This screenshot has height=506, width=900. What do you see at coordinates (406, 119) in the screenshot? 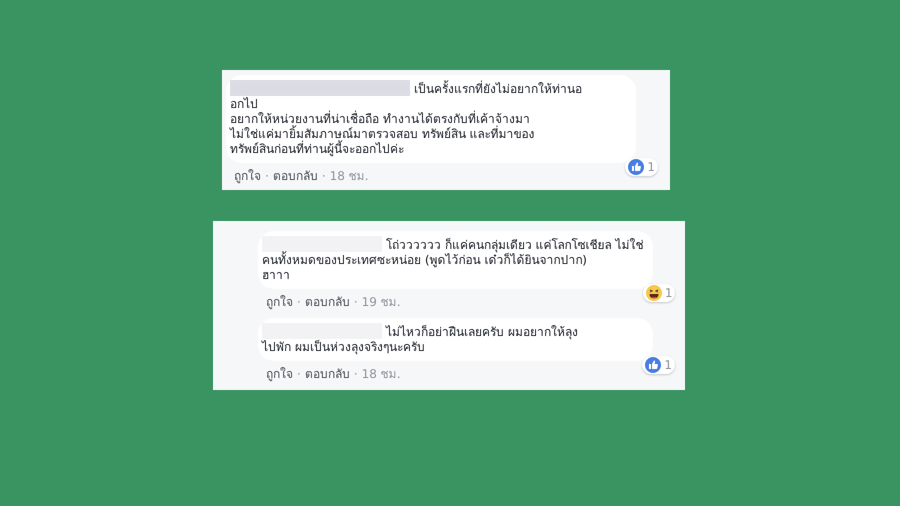
I see `comment-text: เป็นครั้งแรกที่ยังไม่อยากให้ท่านอ อกไป อยากให้หน่วยงานที่น่าเชื่อถือ ทำงานได้ตรงกับที่เค้าจ้างมา ไม่ใช่แค่มายิ้มสัมภาษณ์มาตรวจสอบ ทรัพย์สิน และที่มาของ ทรัพย์สินก่อนที่ท่านผู้นี้จะออกไปค่ะ` at bounding box center [406, 119].